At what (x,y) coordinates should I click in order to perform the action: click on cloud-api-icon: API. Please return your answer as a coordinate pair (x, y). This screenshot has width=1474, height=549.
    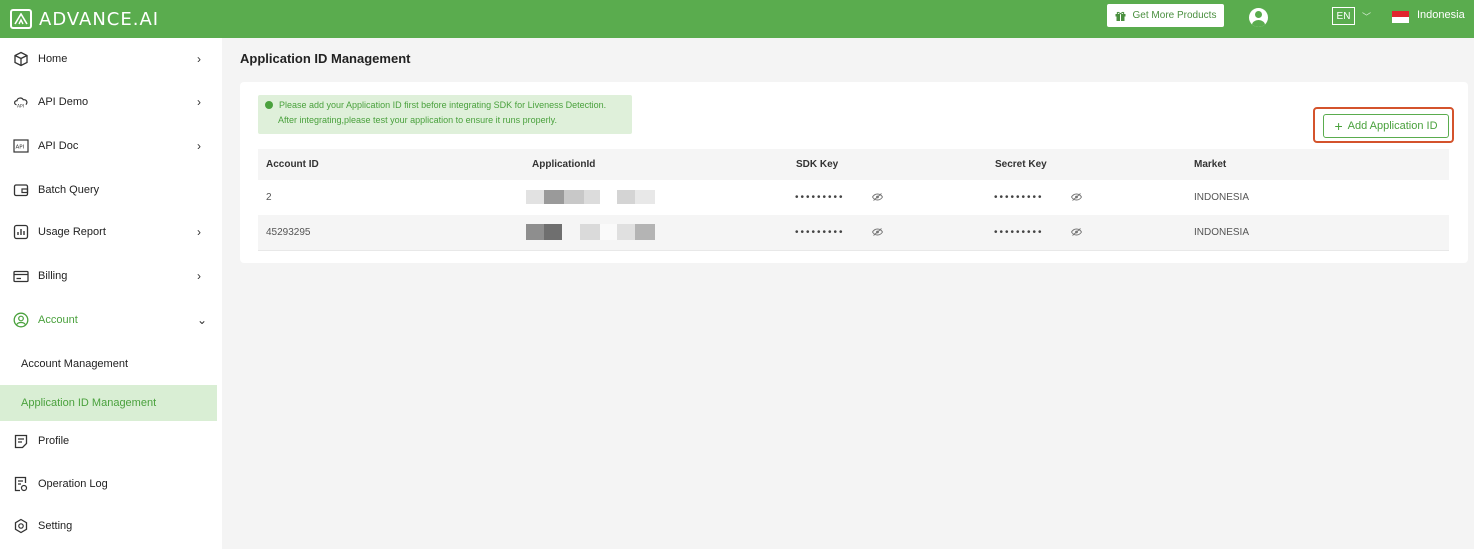
    Looking at the image, I should click on (21, 102).